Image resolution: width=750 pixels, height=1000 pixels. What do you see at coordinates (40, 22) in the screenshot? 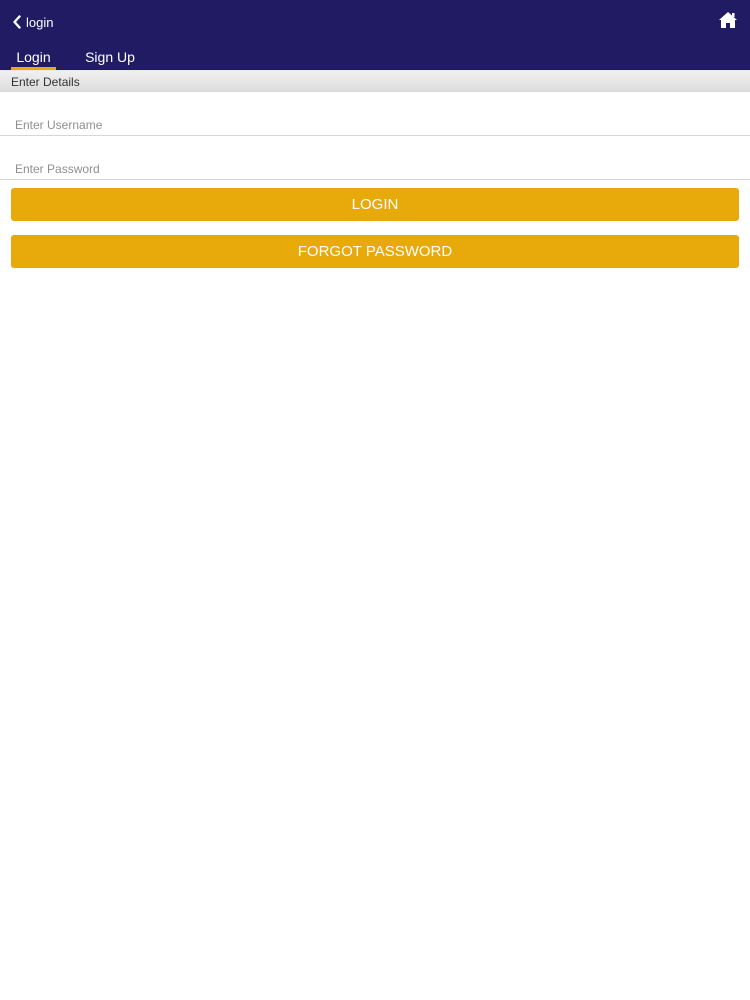
I see `back-label: login` at bounding box center [40, 22].